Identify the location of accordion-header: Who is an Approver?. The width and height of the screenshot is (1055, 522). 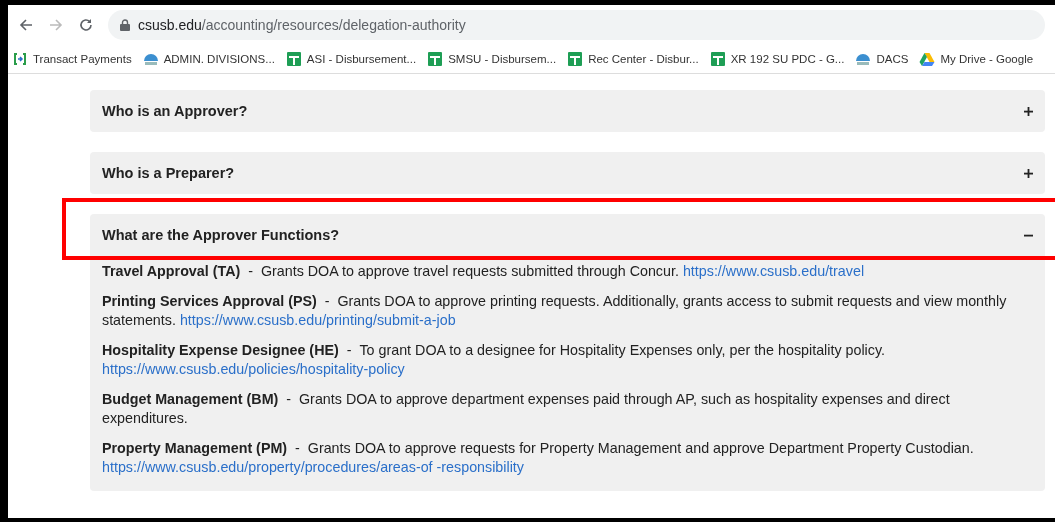
(567, 111).